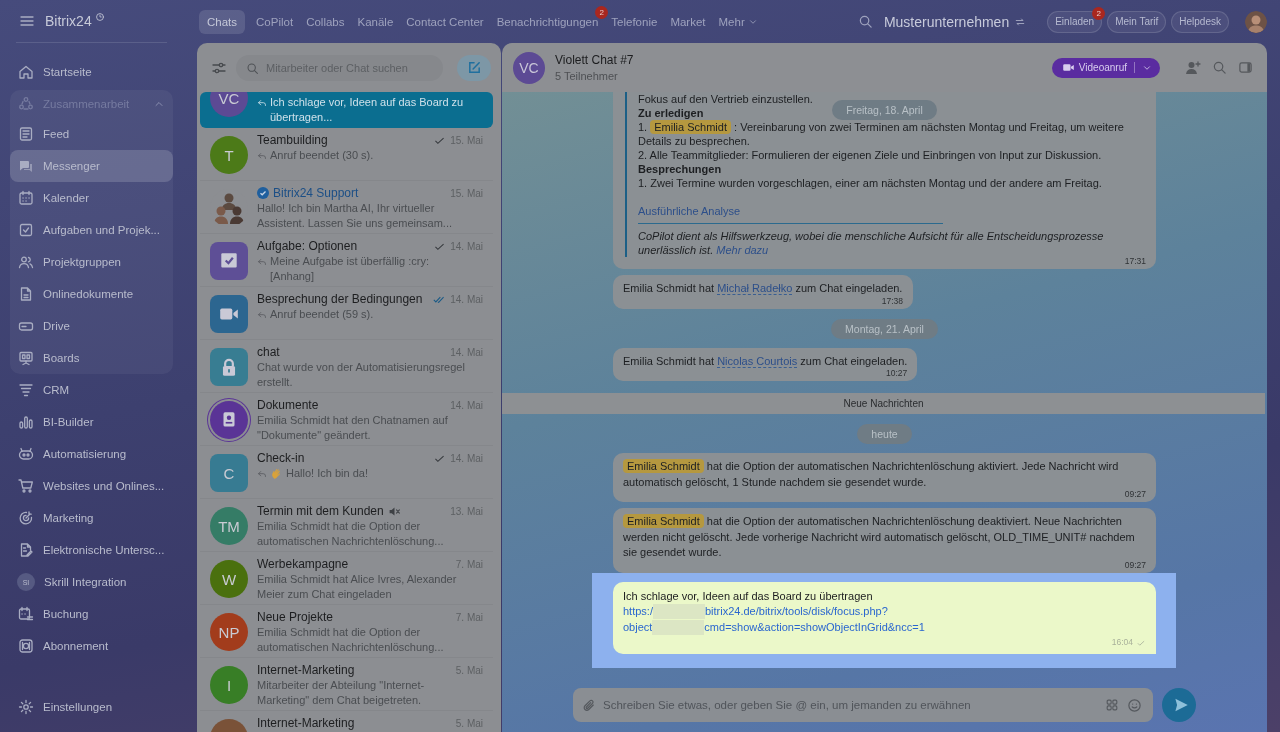  What do you see at coordinates (91, 358) in the screenshot?
I see `sidebar-item: Boards` at bounding box center [91, 358].